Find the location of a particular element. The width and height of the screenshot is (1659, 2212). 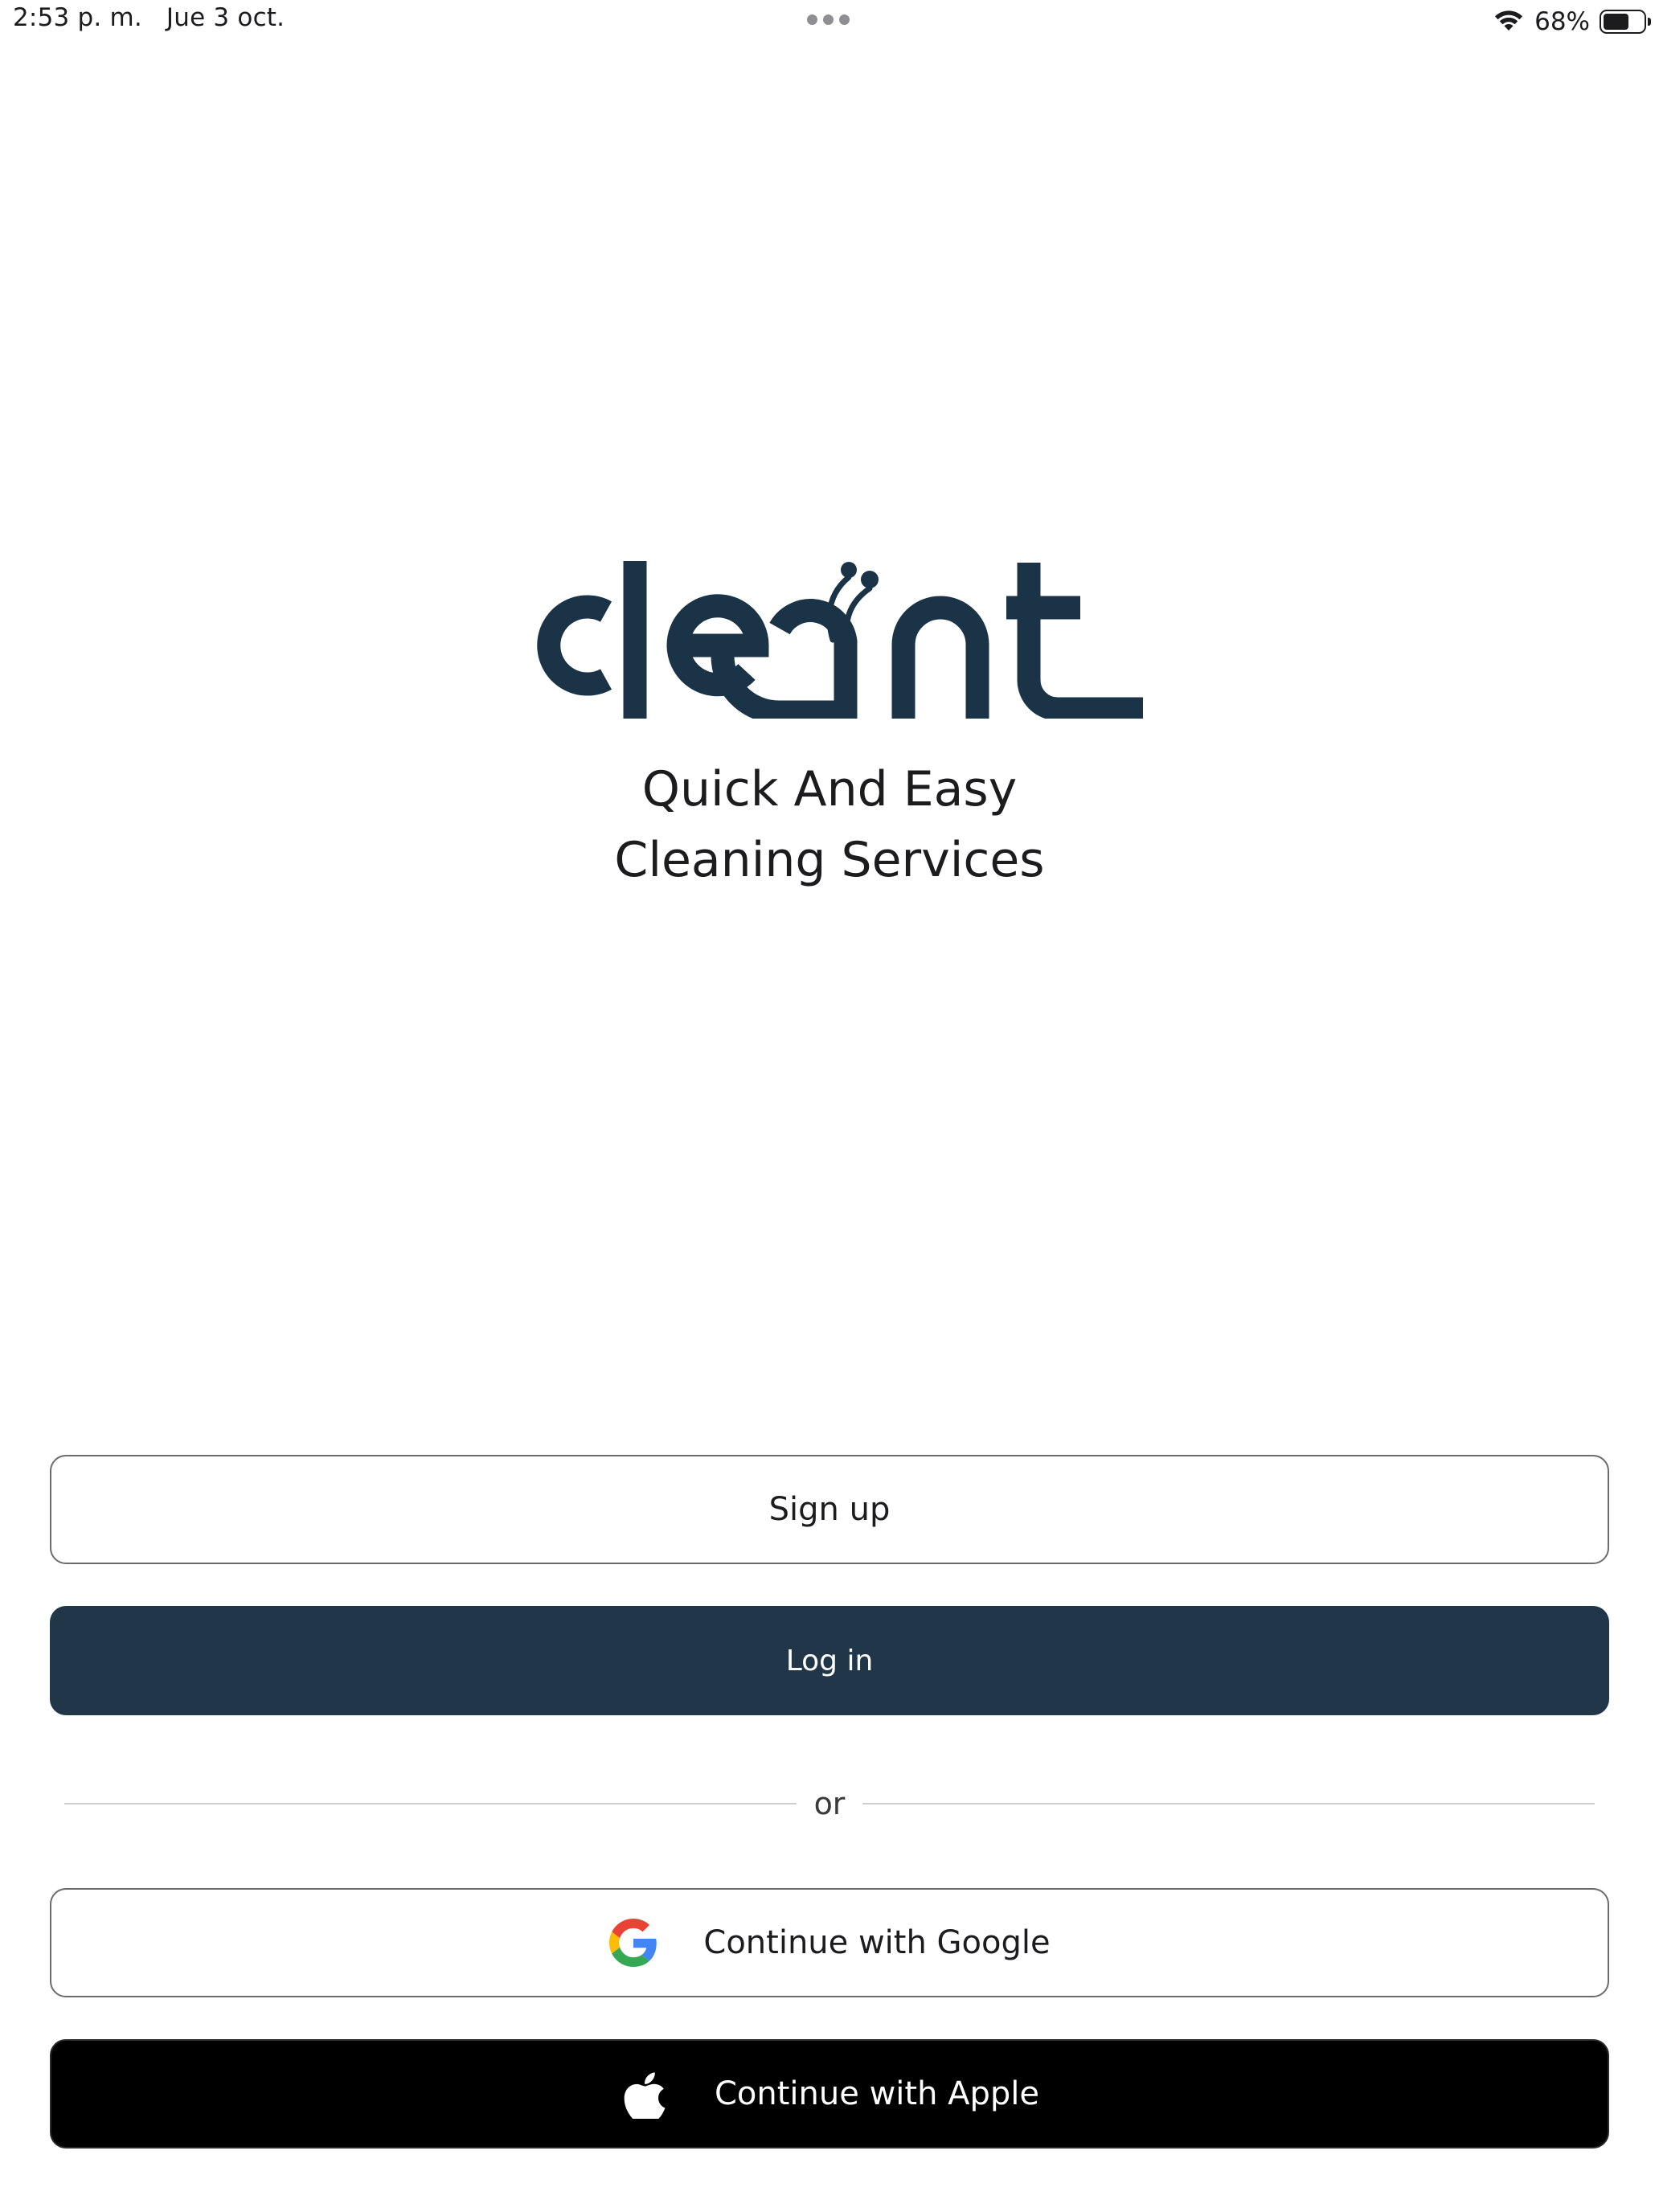

tagline: Quick And Easy Cleaning Services is located at coordinates (829, 824).